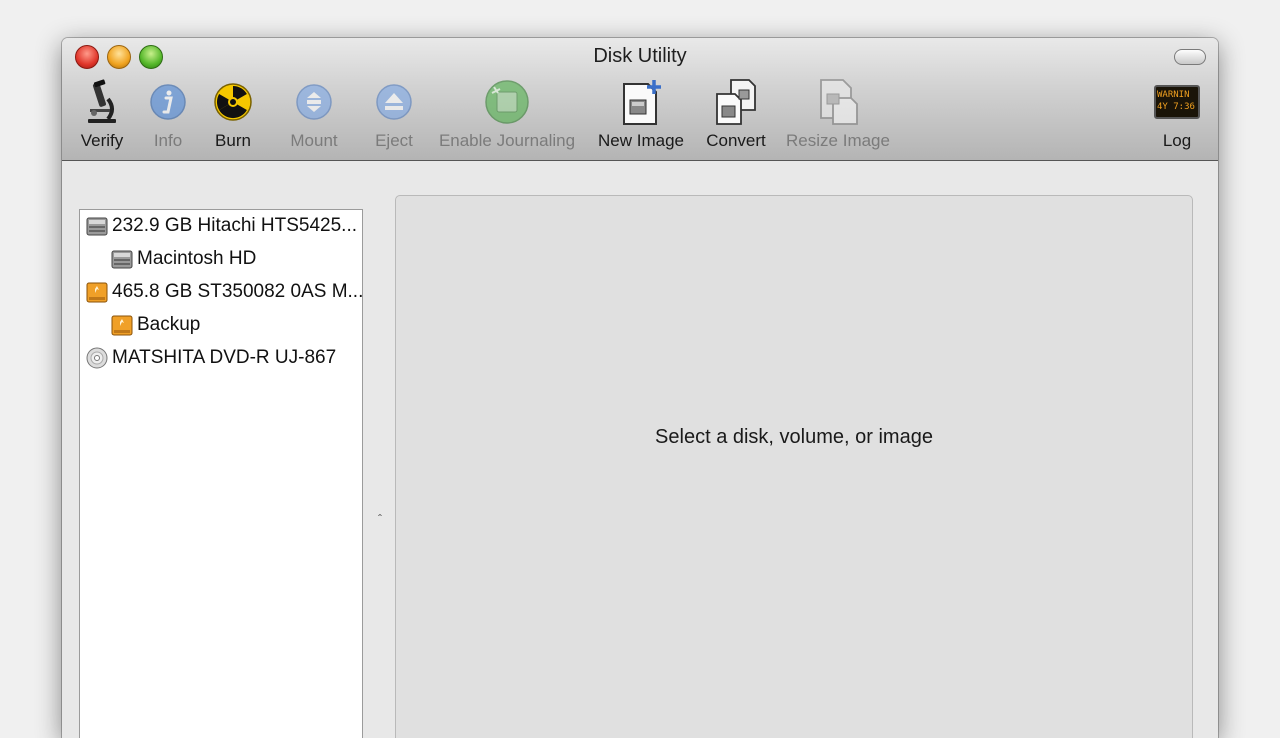 This screenshot has height=738, width=1280. I want to click on verify-button: Verify, so click(102, 117).